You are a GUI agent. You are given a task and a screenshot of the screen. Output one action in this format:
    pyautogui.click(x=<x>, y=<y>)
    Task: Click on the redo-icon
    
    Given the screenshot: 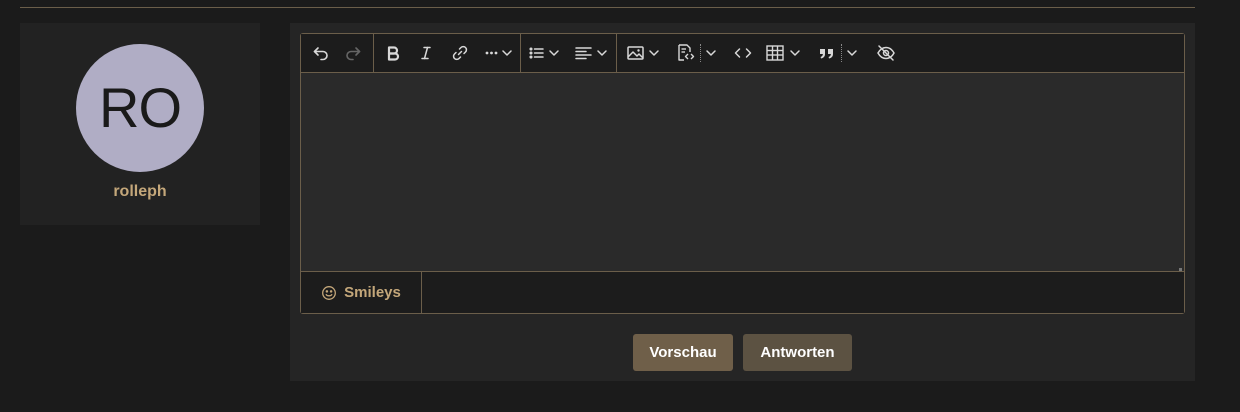 What is the action you would take?
    pyautogui.click(x=353, y=53)
    